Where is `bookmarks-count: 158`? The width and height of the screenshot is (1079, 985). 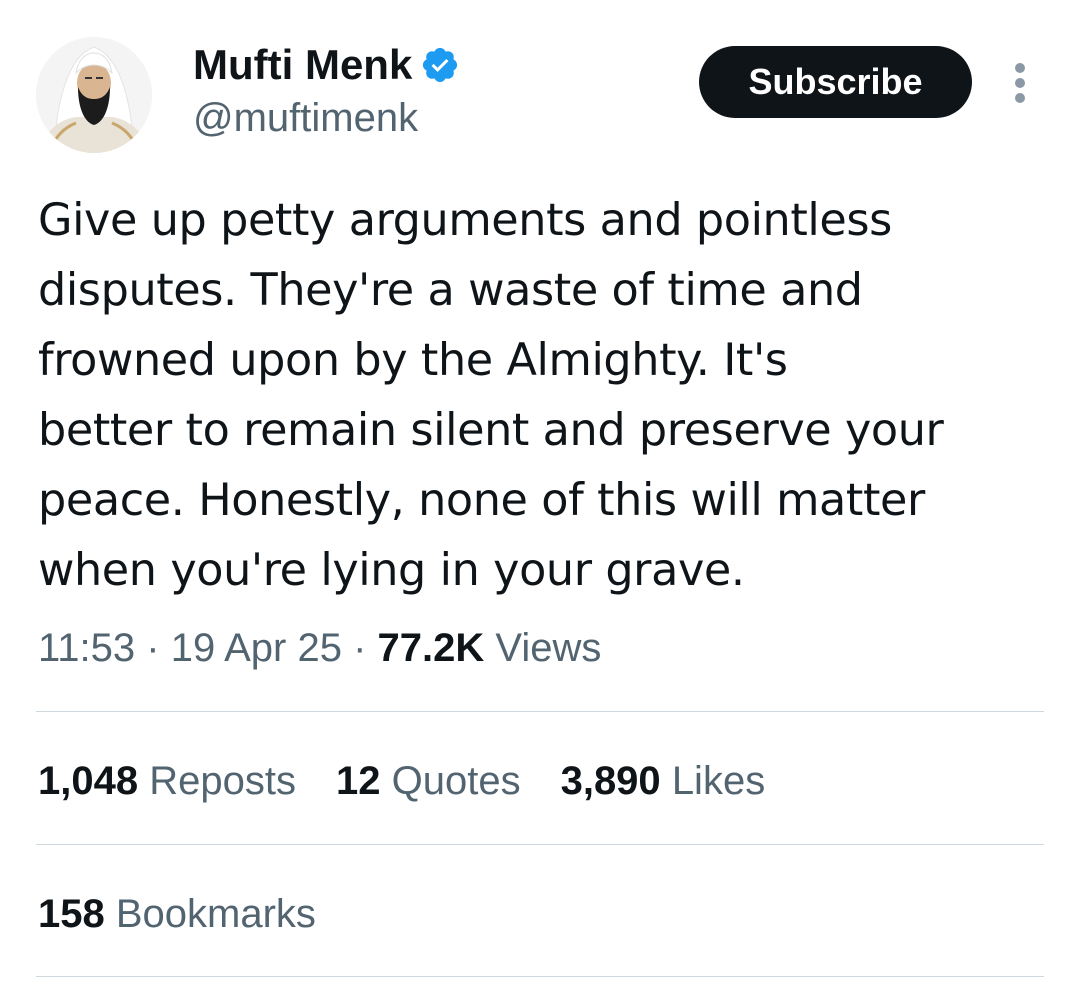
bookmarks-count: 158 is located at coordinates (71, 914).